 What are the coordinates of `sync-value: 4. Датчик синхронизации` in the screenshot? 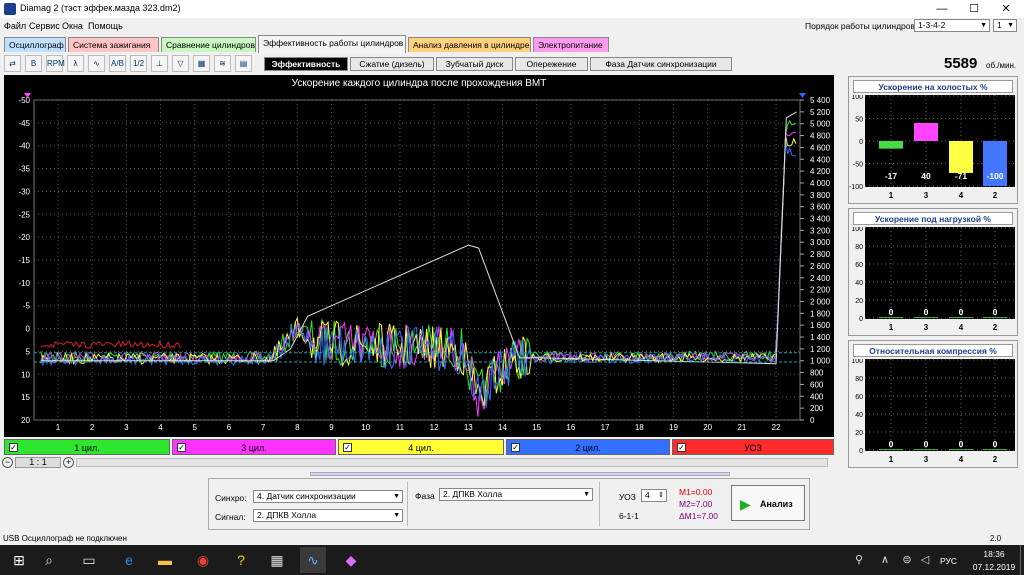 It's located at (306, 496).